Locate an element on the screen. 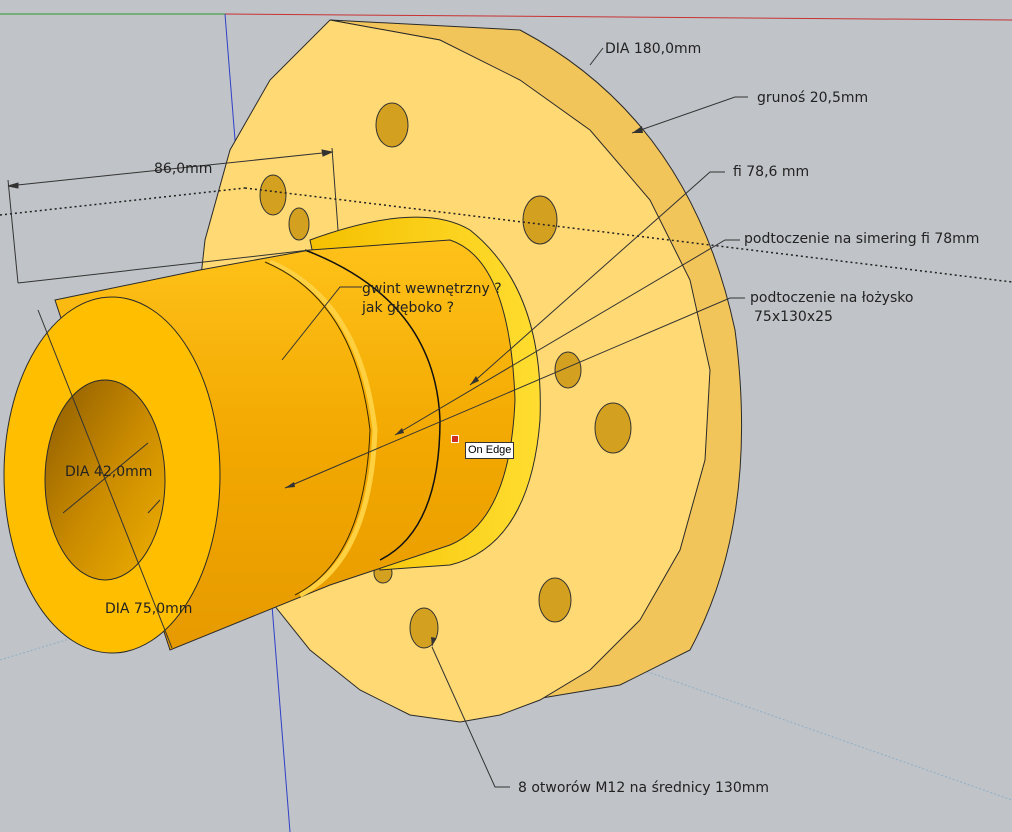 This screenshot has width=1012, height=832. label-dia-180: DIA 180,0mm is located at coordinates (653, 49).